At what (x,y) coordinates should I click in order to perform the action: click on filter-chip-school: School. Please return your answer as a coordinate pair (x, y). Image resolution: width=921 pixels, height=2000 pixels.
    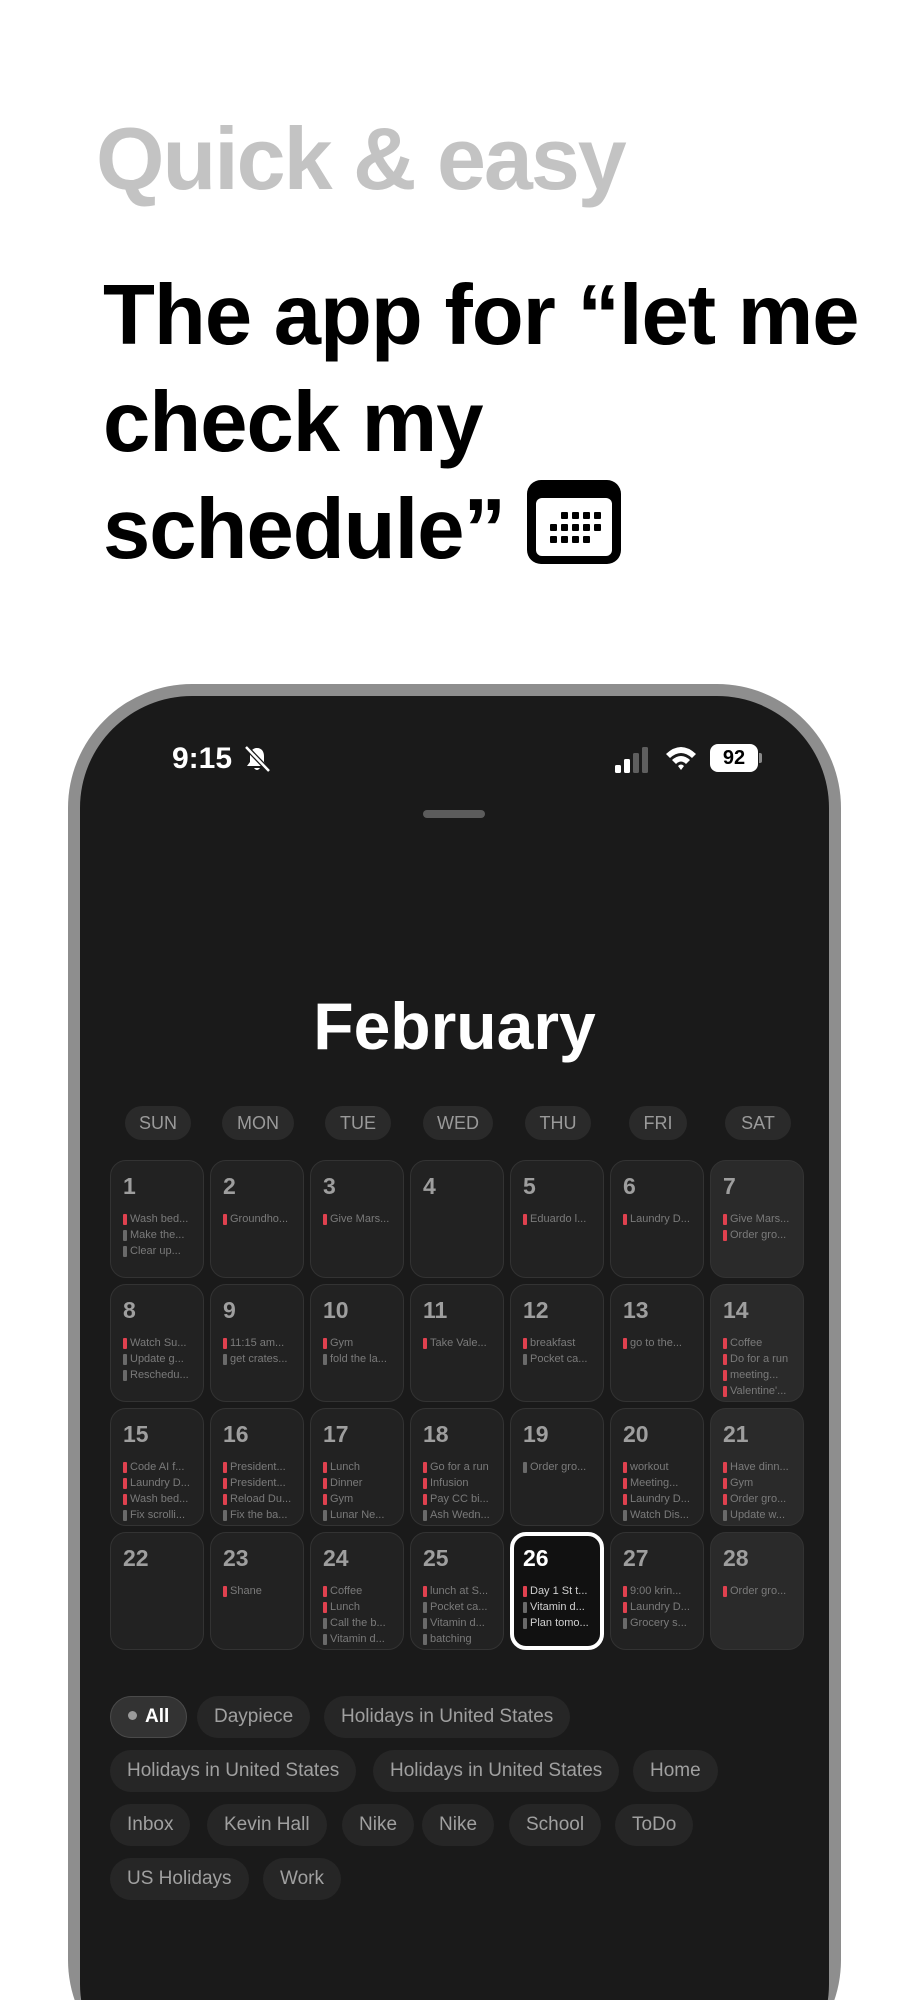
    Looking at the image, I should click on (555, 1825).